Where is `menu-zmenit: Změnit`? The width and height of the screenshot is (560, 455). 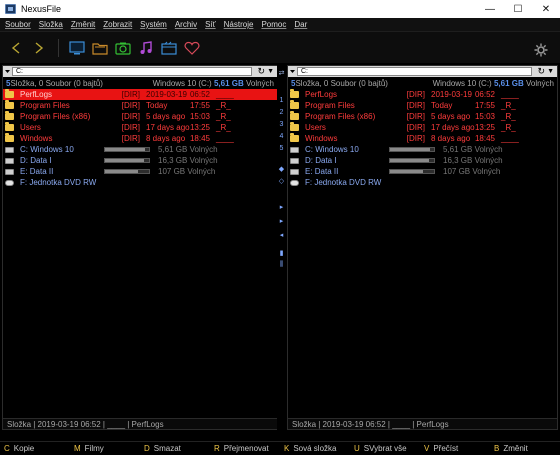 menu-zmenit: Změnit is located at coordinates (83, 24).